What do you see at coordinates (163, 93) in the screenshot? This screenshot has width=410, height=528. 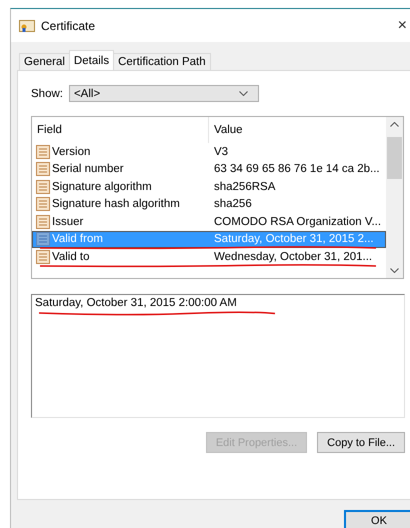 I see `show-dropdown: <All>` at bounding box center [163, 93].